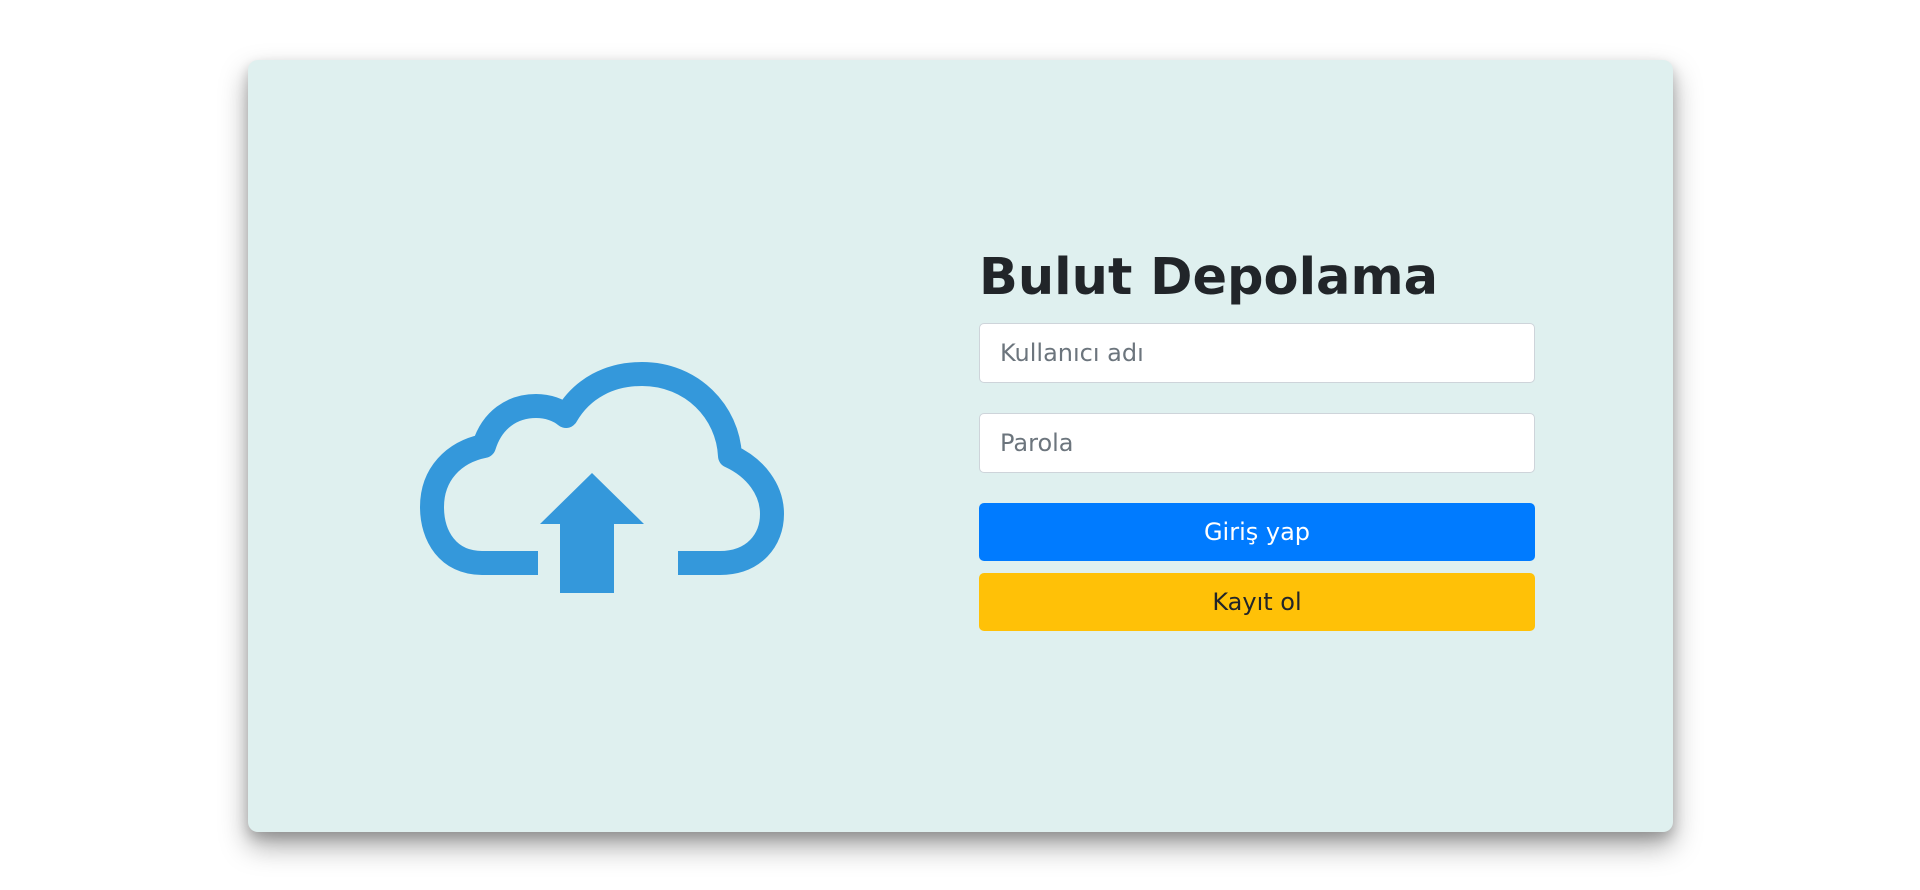 The width and height of the screenshot is (1920, 890). Describe the element at coordinates (1257, 532) in the screenshot. I see `login-button: Giriş yap` at that location.